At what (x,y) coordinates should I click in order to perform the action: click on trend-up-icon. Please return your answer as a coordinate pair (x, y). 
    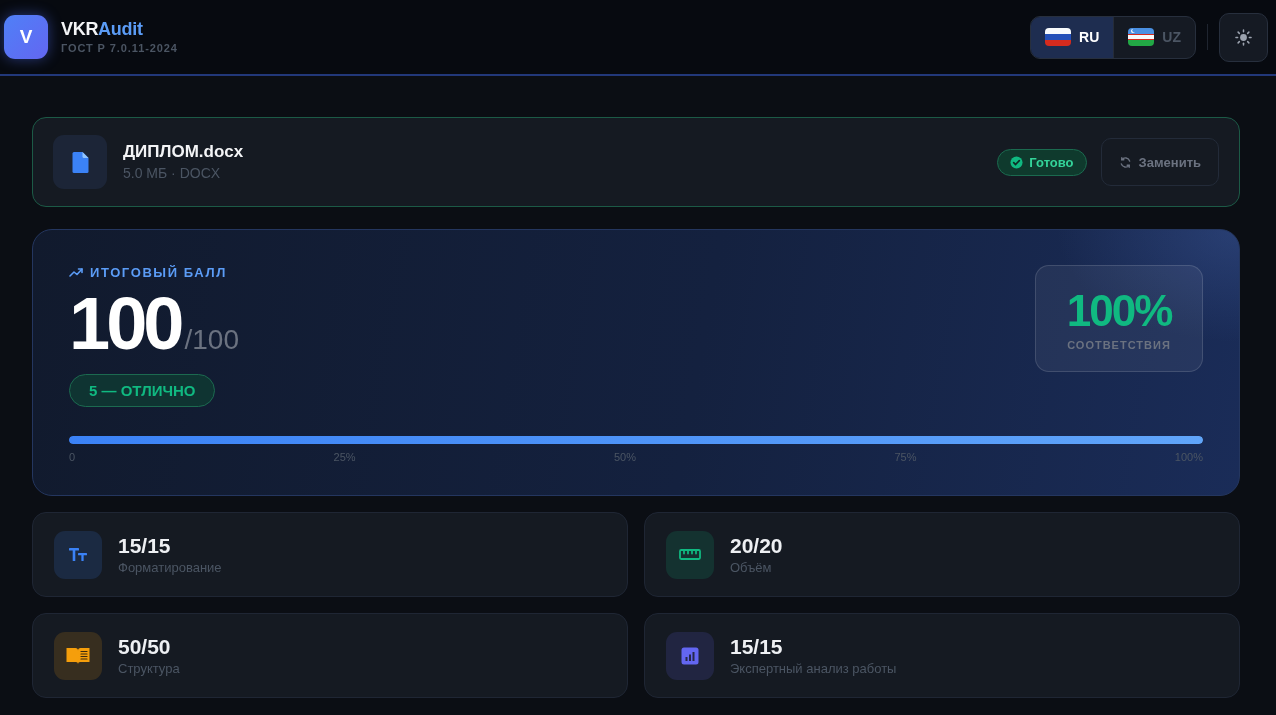
    Looking at the image, I should click on (76, 272).